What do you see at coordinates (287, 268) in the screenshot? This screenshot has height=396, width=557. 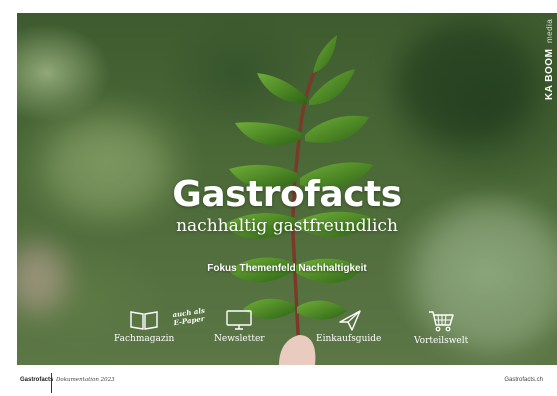 I see `focus-tagline: Fokus Themenfeld Nachhaltigkeit` at bounding box center [287, 268].